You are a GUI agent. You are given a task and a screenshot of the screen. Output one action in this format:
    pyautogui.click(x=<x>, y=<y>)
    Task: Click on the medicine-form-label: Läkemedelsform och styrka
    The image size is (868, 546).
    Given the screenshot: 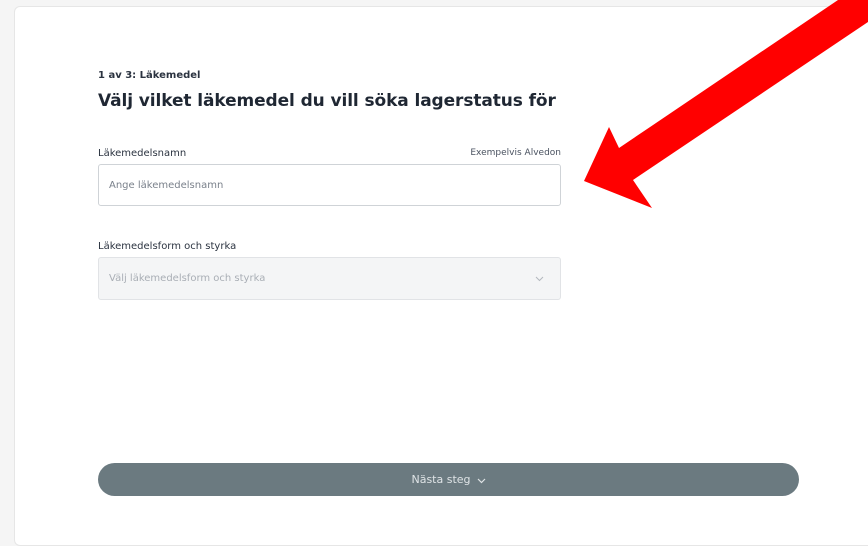 What is the action you would take?
    pyautogui.click(x=167, y=246)
    